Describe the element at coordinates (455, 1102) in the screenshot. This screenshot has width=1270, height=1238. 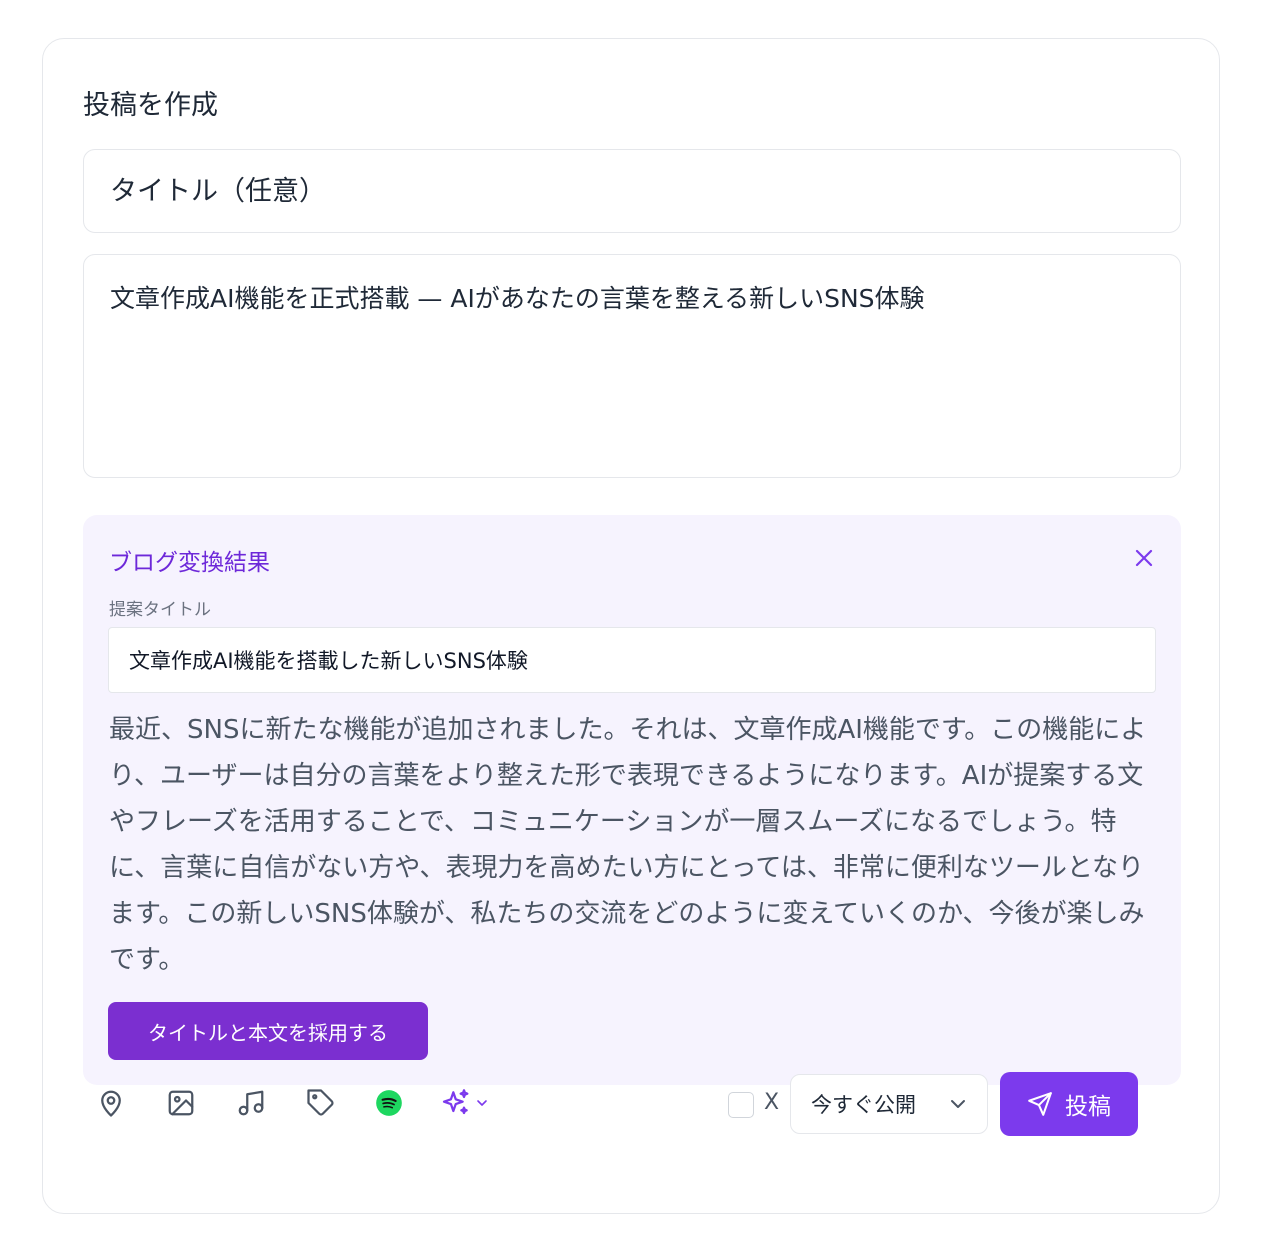
I see `ai-sparkles-icon` at that location.